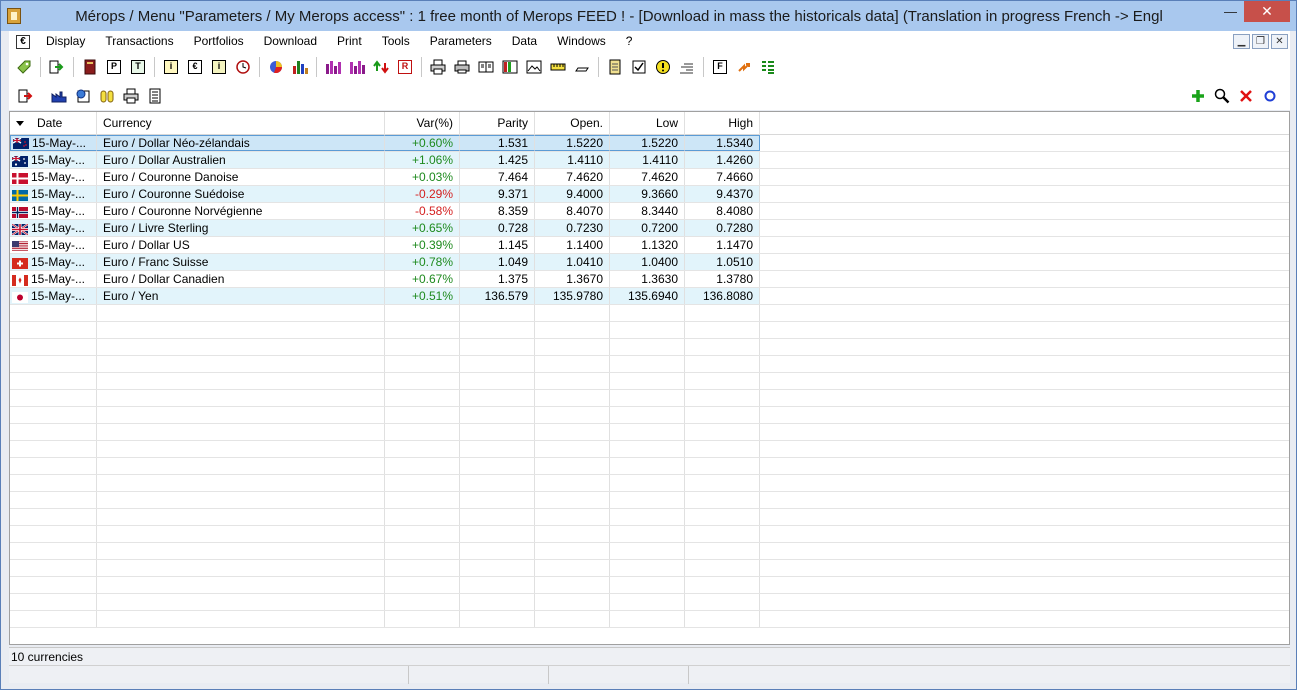 The height and width of the screenshot is (690, 1297). I want to click on tag-icon, so click(24, 67).